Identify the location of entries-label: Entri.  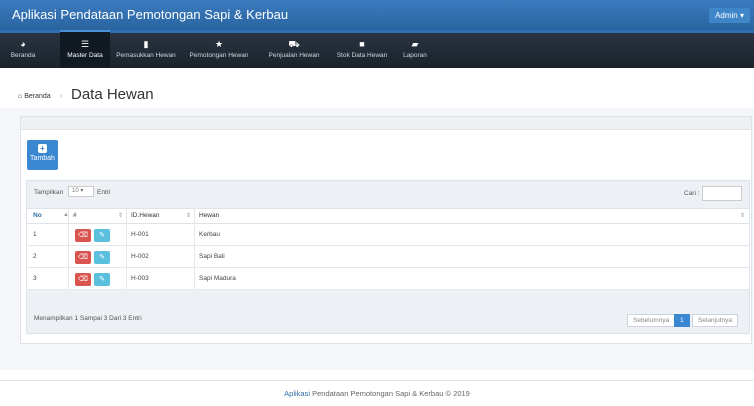
(104, 192).